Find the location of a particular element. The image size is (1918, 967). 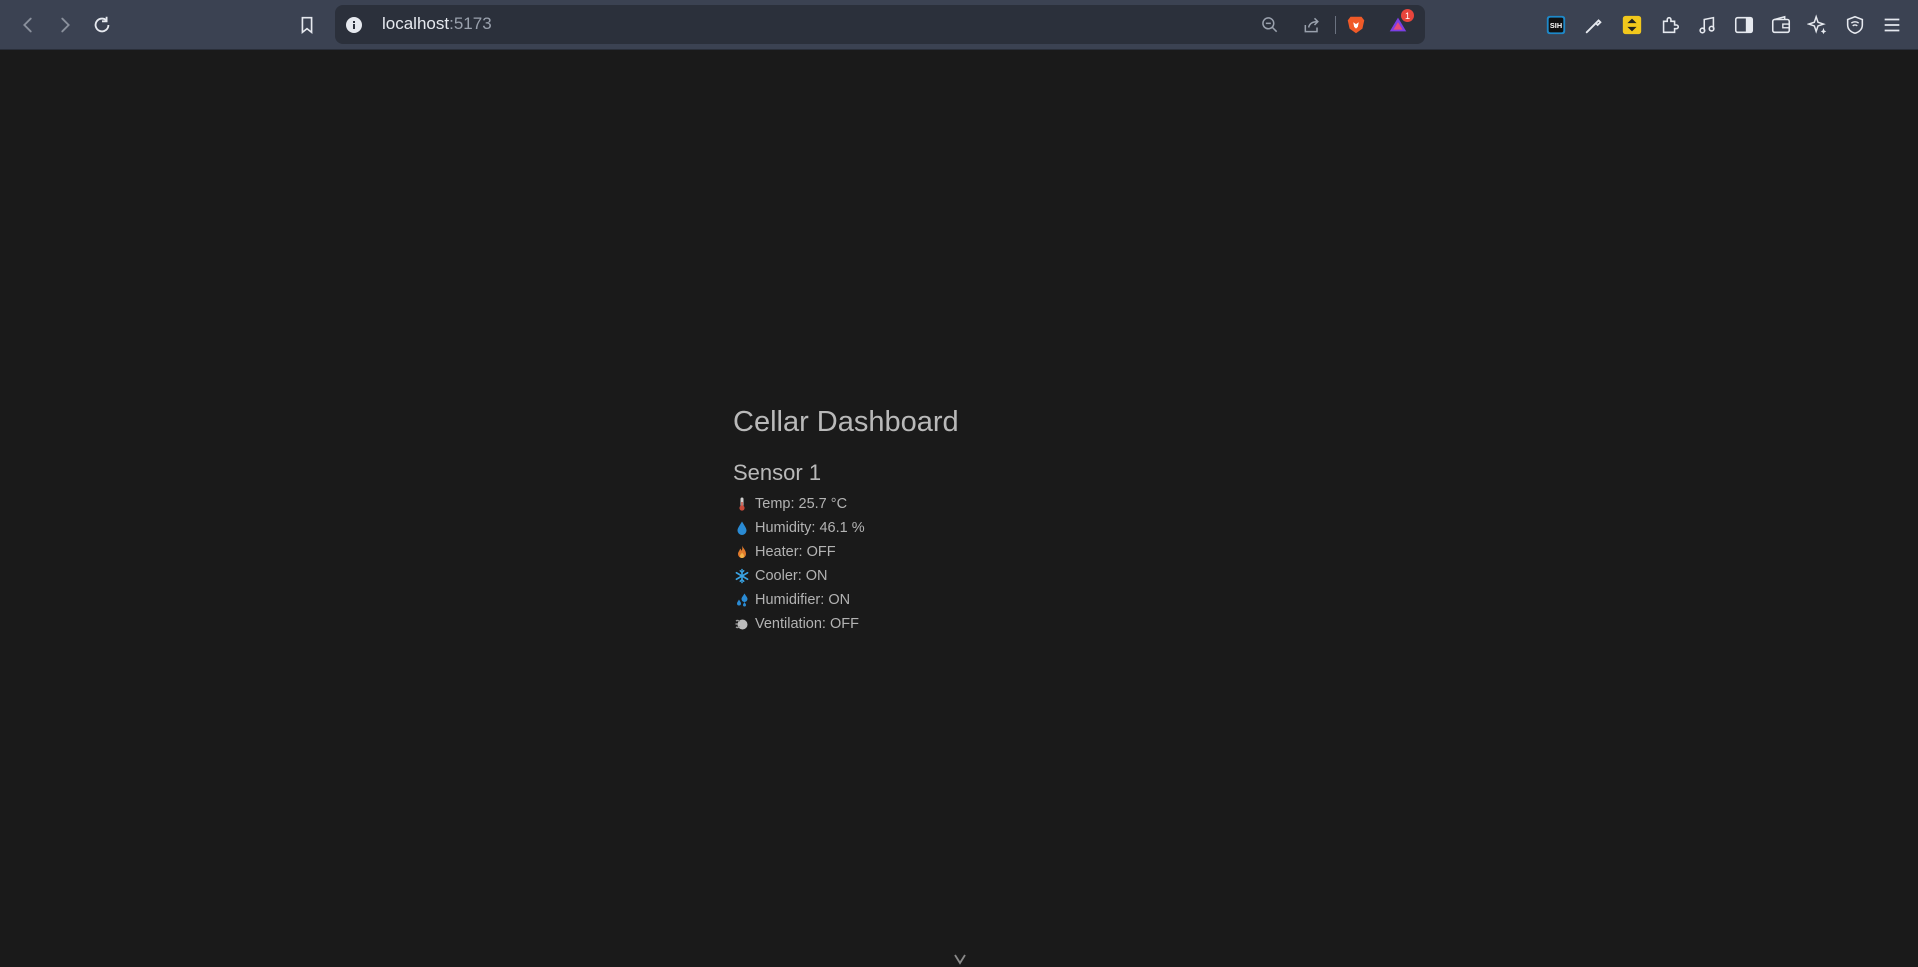

sih-extension-icon: SIH is located at coordinates (1556, 25).